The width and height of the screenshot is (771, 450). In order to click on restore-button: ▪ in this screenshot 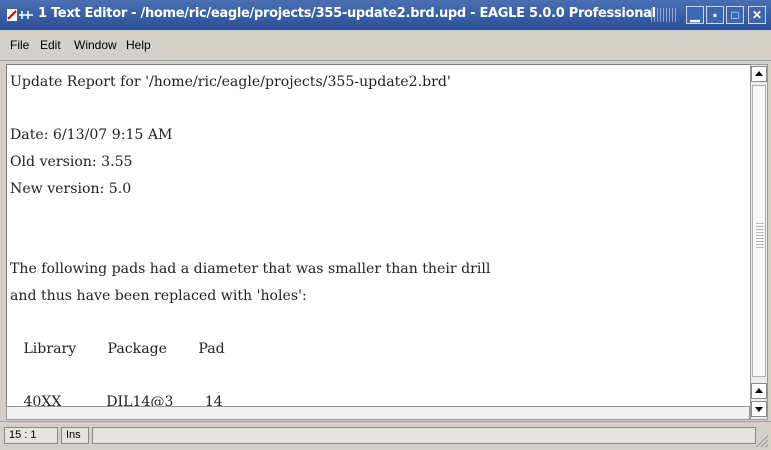, I will do `click(715, 15)`.